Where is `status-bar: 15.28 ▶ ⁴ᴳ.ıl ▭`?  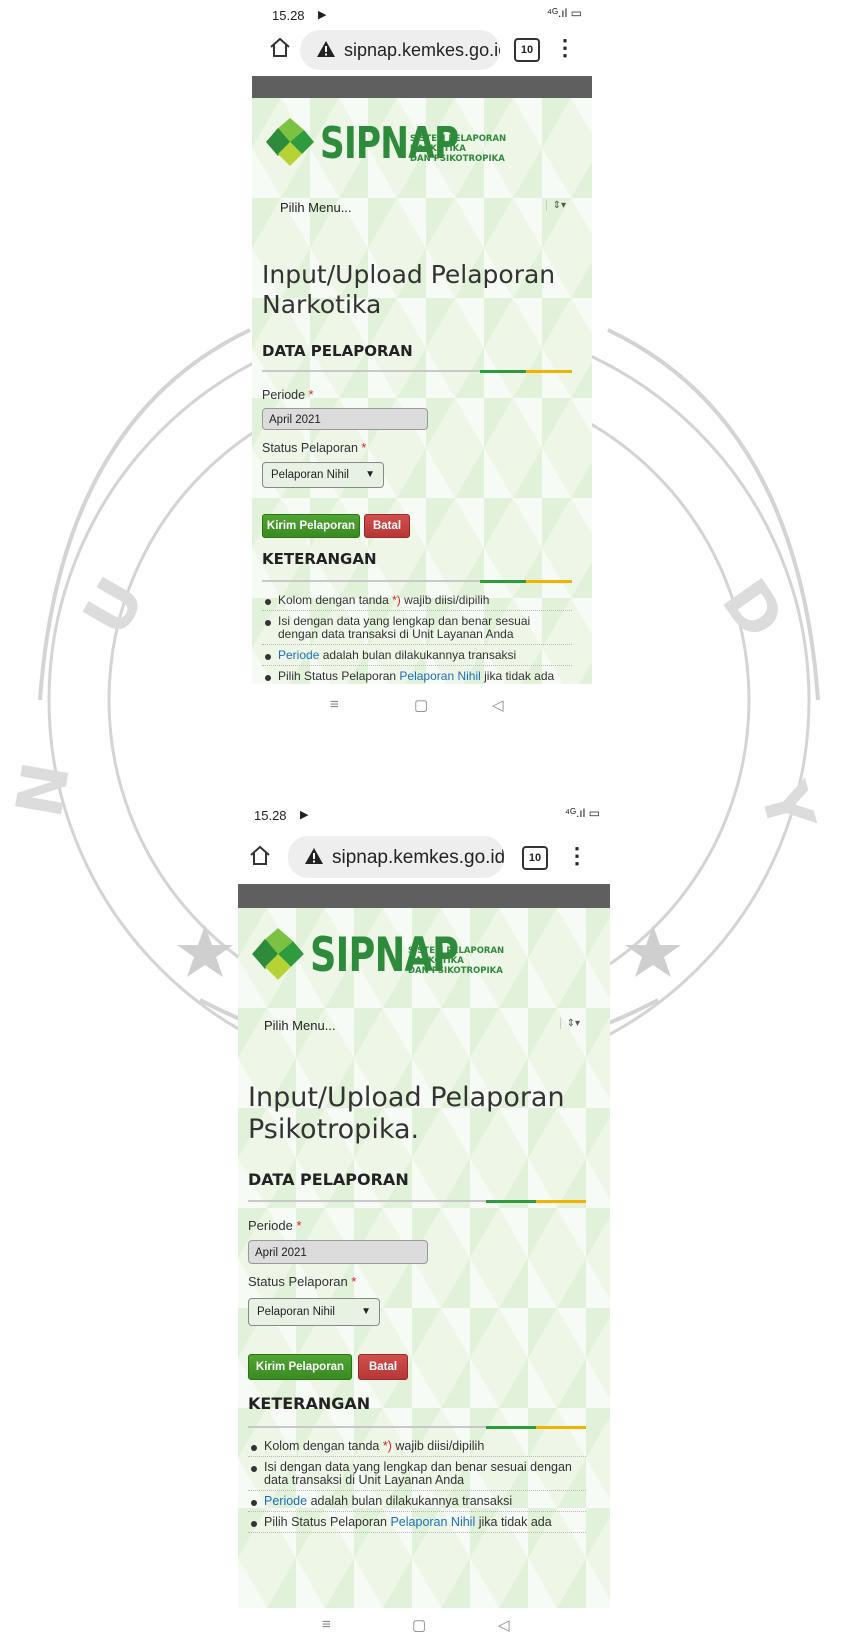
status-bar: 15.28 ▶ ⁴ᴳ.ıl ▭ is located at coordinates (424, 815).